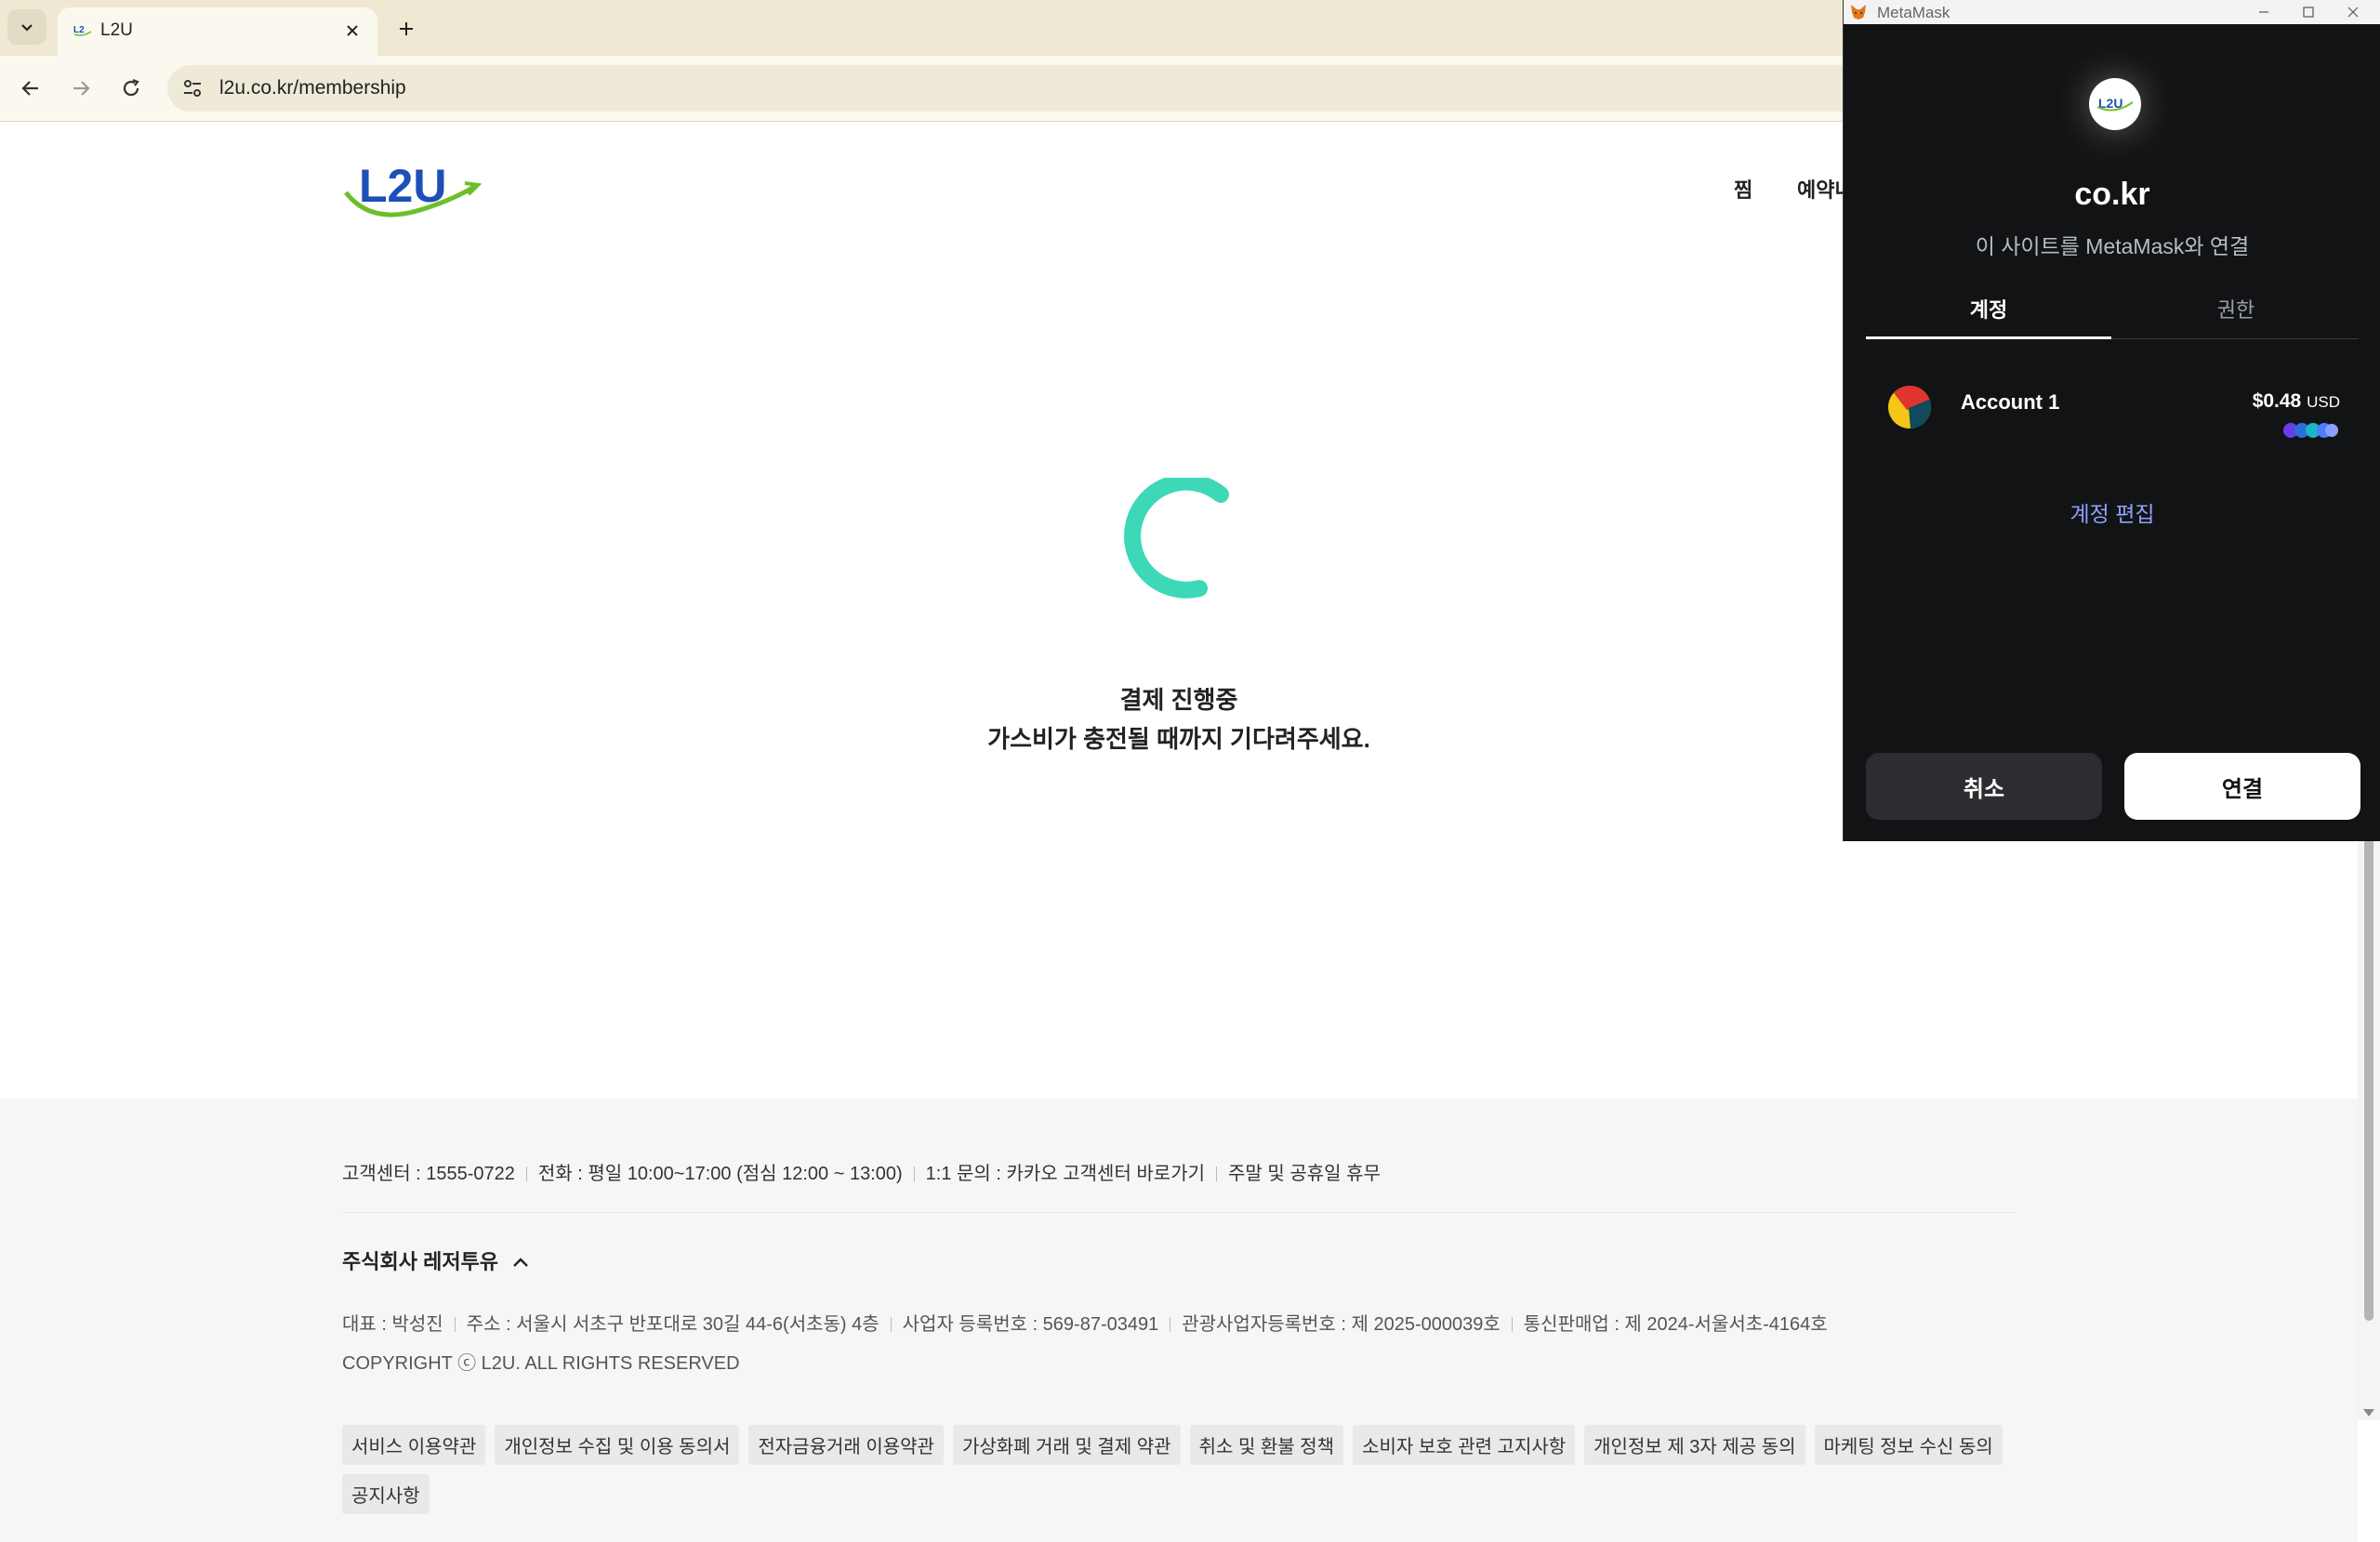 Image resolution: width=2380 pixels, height=1542 pixels. What do you see at coordinates (2112, 194) in the screenshot?
I see `site-name: co.kr` at bounding box center [2112, 194].